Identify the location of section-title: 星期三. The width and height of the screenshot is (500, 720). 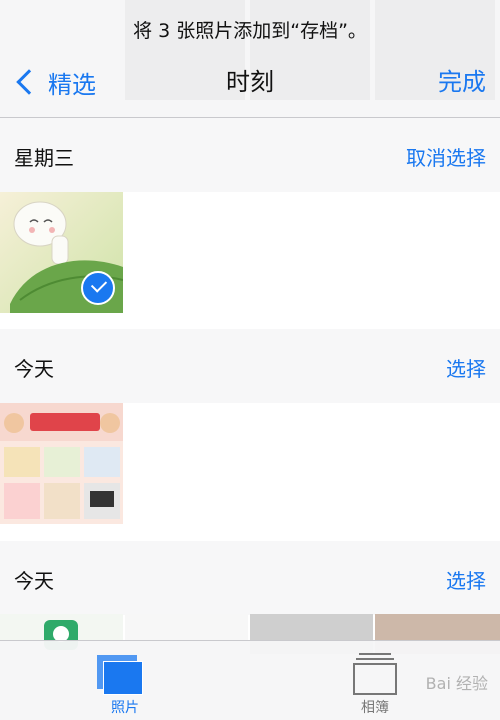
(44, 158).